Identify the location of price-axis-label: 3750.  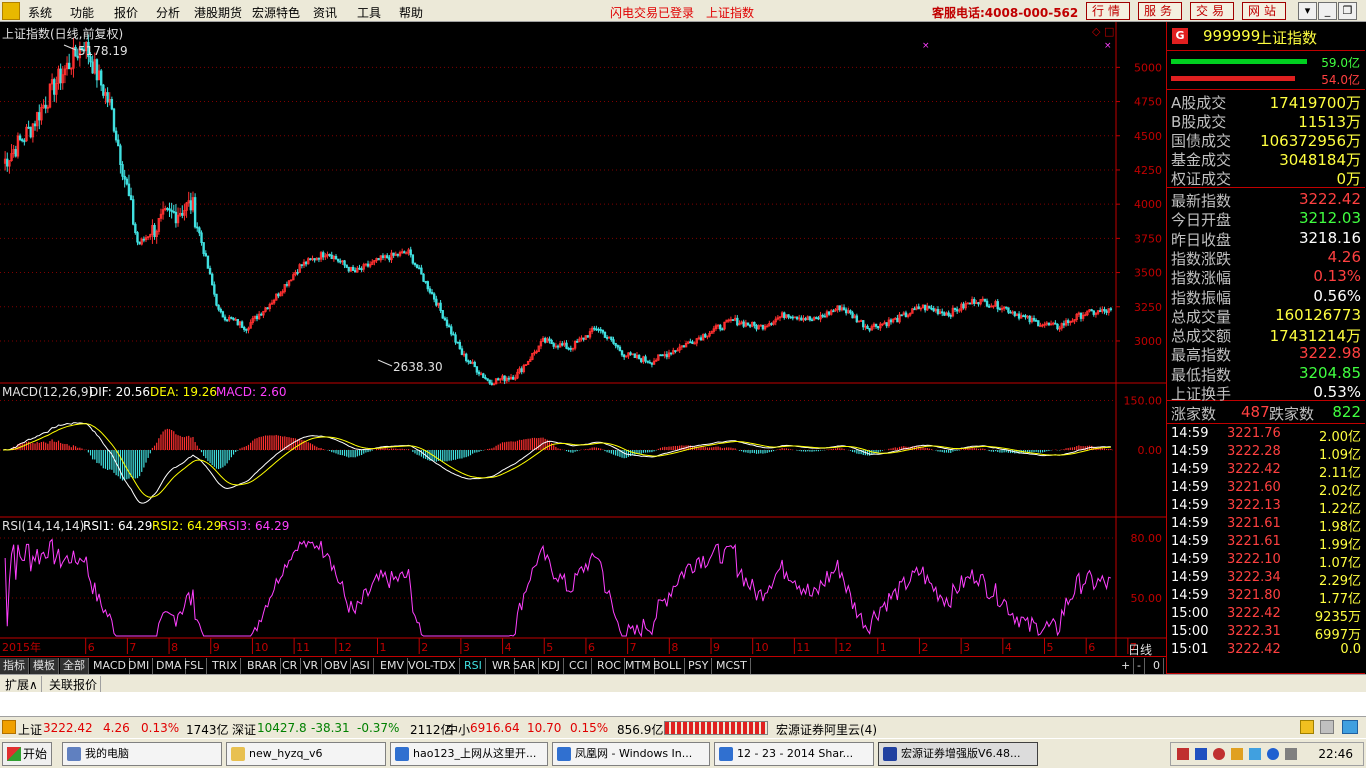
(1148, 238).